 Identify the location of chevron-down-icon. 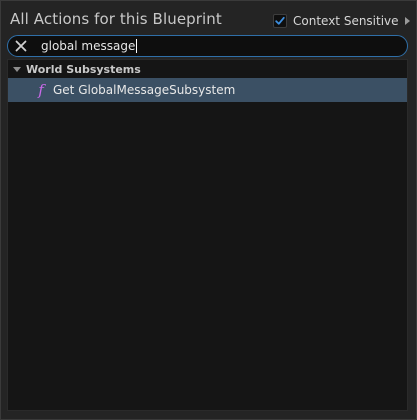
(17, 69).